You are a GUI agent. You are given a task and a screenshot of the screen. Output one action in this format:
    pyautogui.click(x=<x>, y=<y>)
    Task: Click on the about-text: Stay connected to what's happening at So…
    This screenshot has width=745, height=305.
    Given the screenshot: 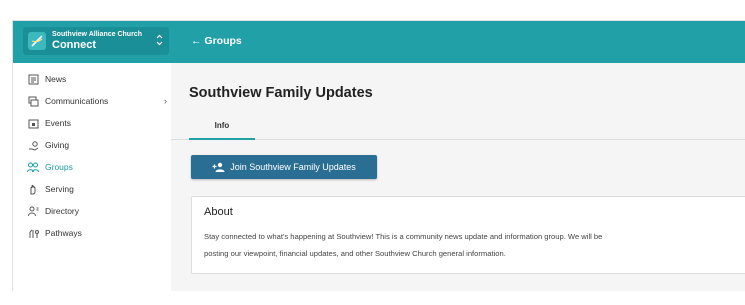 What is the action you would take?
    pyautogui.click(x=474, y=245)
    